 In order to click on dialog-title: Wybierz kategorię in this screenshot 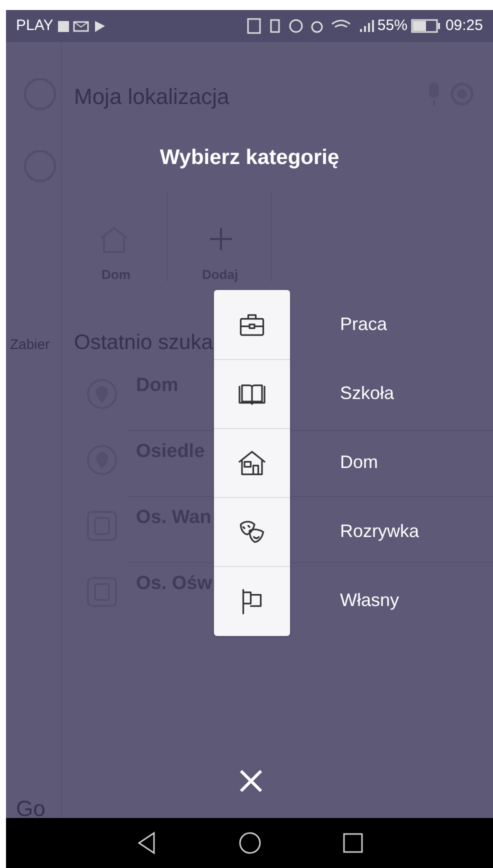, I will do `click(250, 158)`.